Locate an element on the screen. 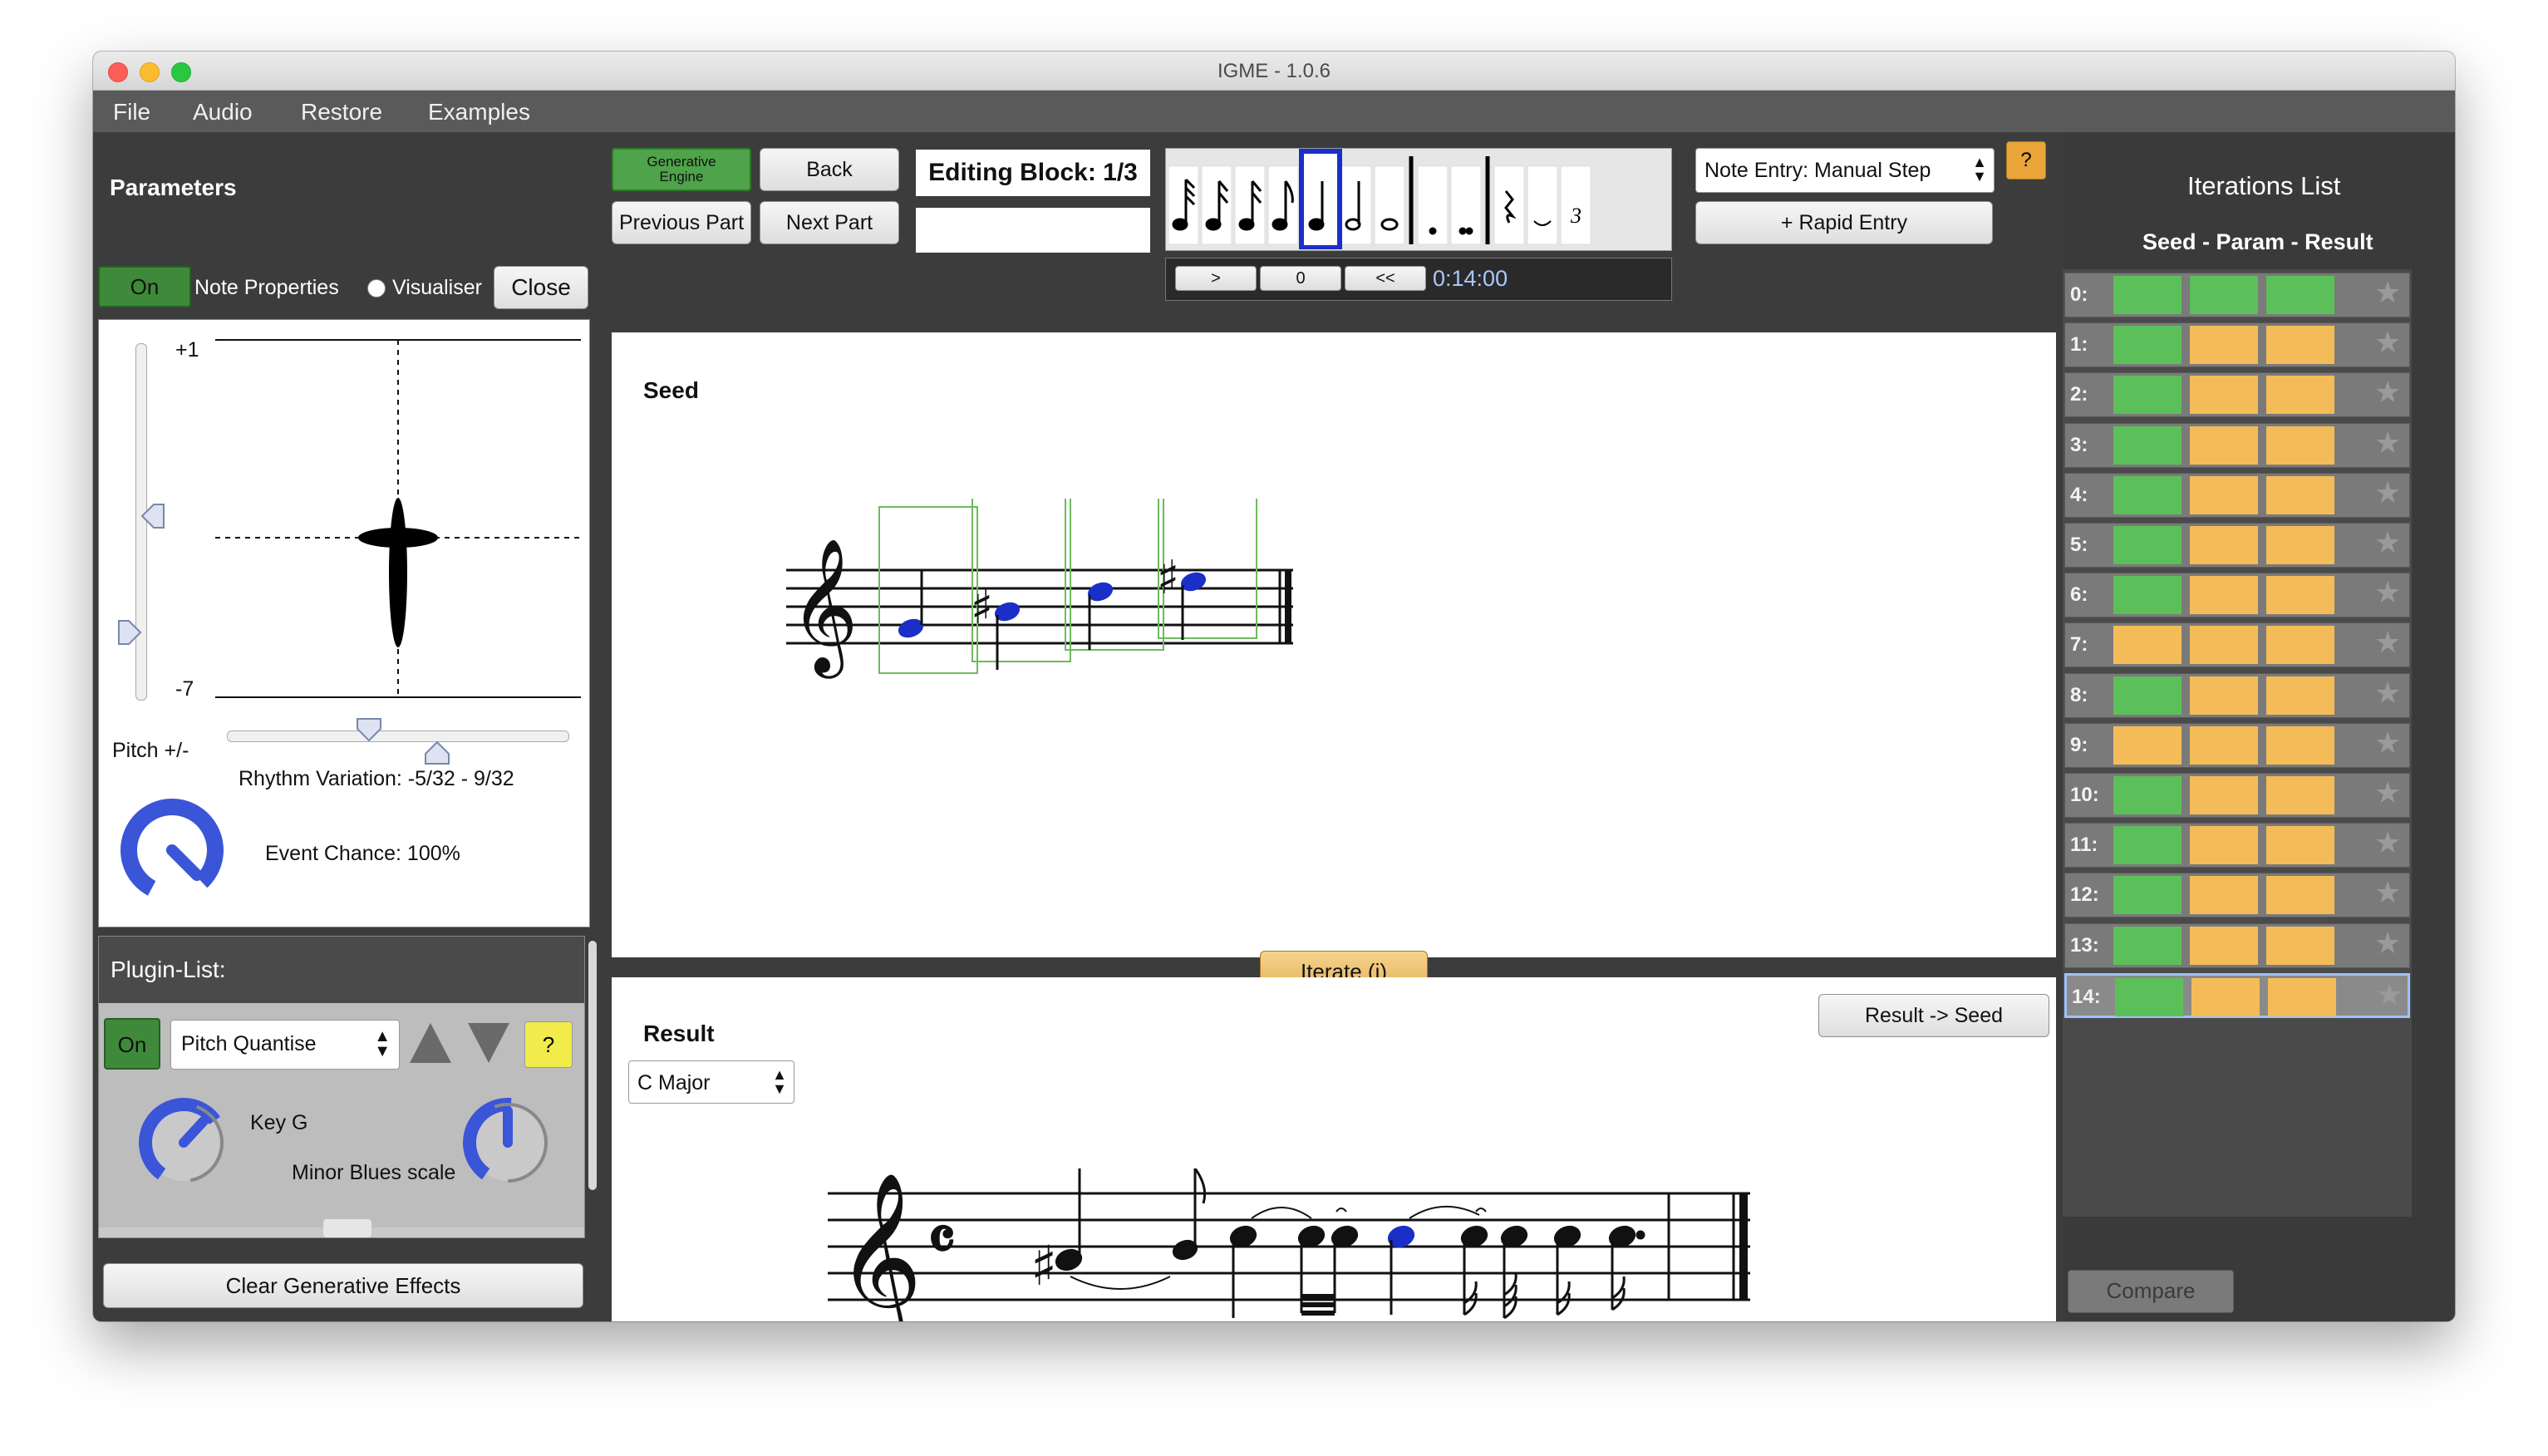 The image size is (2548, 1456). next-part-button: Next Part is located at coordinates (829, 222).